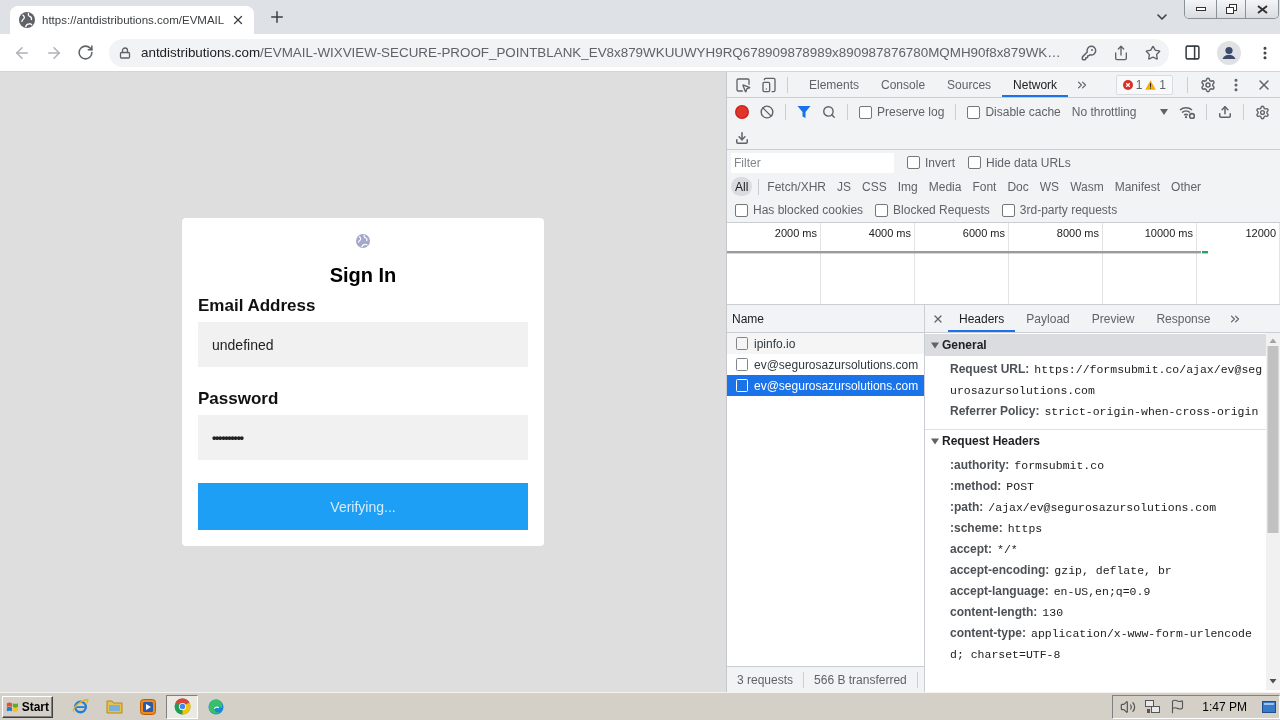 The image size is (1280, 720). What do you see at coordinates (1153, 52) in the screenshot?
I see `bookmark-star-icon` at bounding box center [1153, 52].